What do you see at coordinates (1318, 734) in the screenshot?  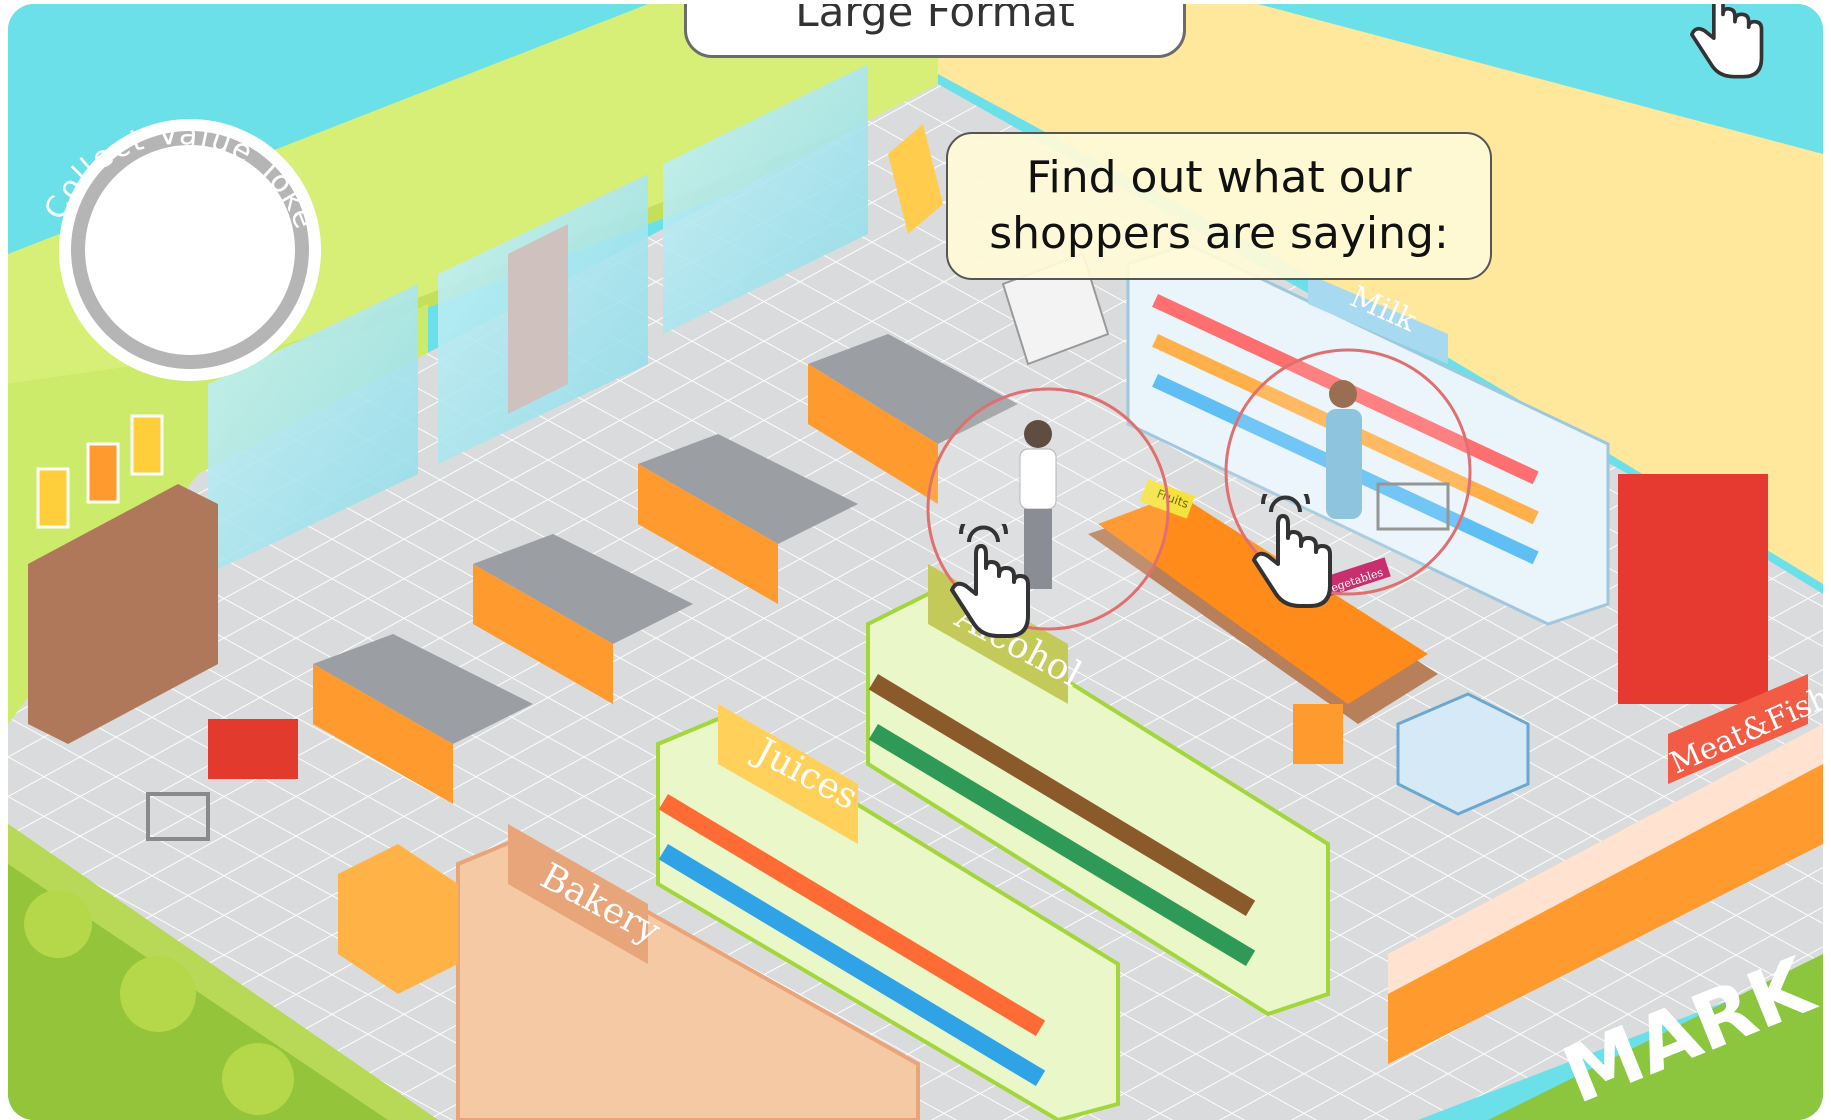 I see `weighing-scale` at bounding box center [1318, 734].